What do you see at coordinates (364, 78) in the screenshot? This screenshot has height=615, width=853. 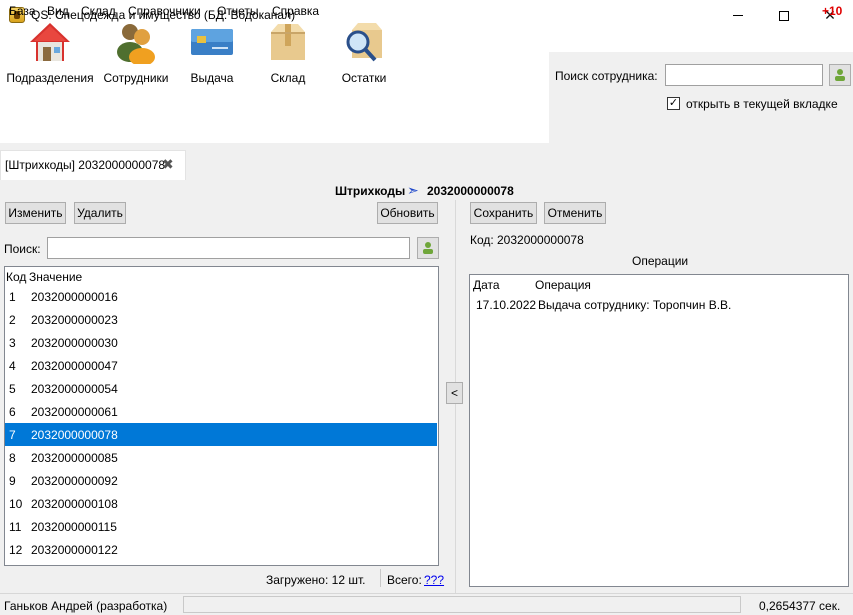 I see `toolbar-label: Остатки` at bounding box center [364, 78].